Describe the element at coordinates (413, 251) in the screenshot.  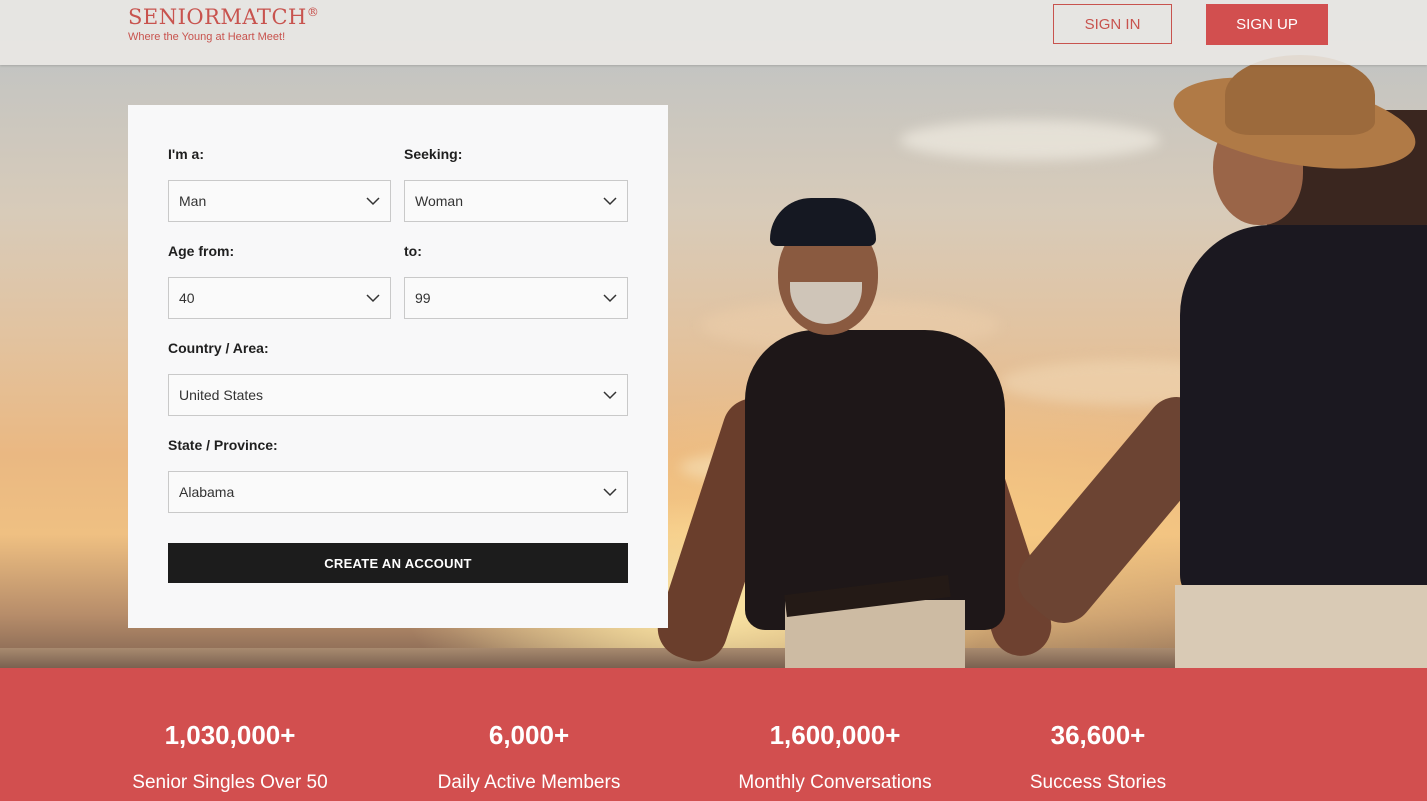
I see `age-to-label: to:` at that location.